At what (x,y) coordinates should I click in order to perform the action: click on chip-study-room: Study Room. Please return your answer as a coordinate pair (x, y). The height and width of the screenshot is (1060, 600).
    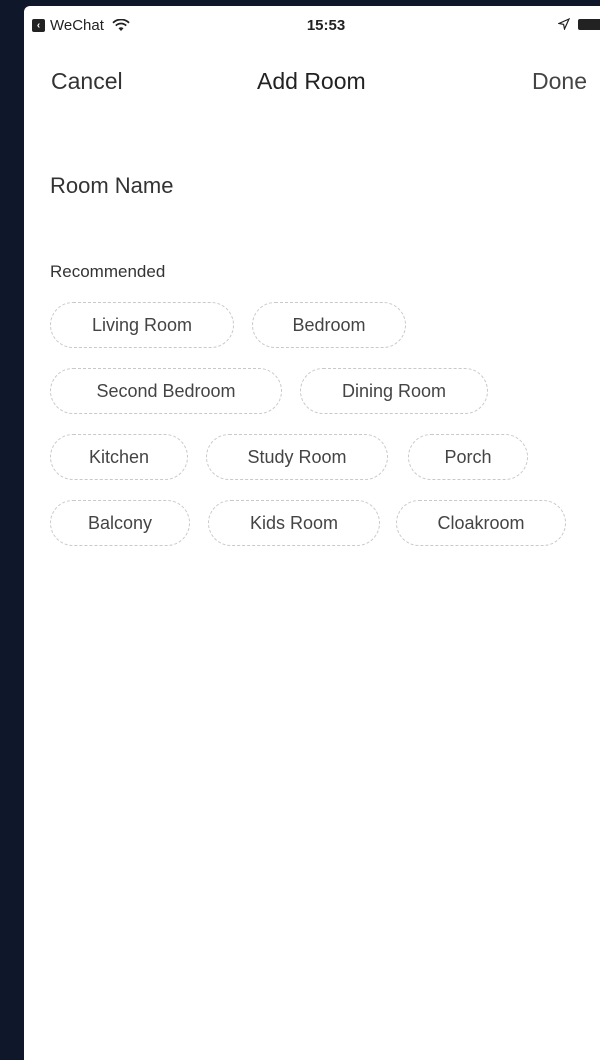
    Looking at the image, I should click on (297, 457).